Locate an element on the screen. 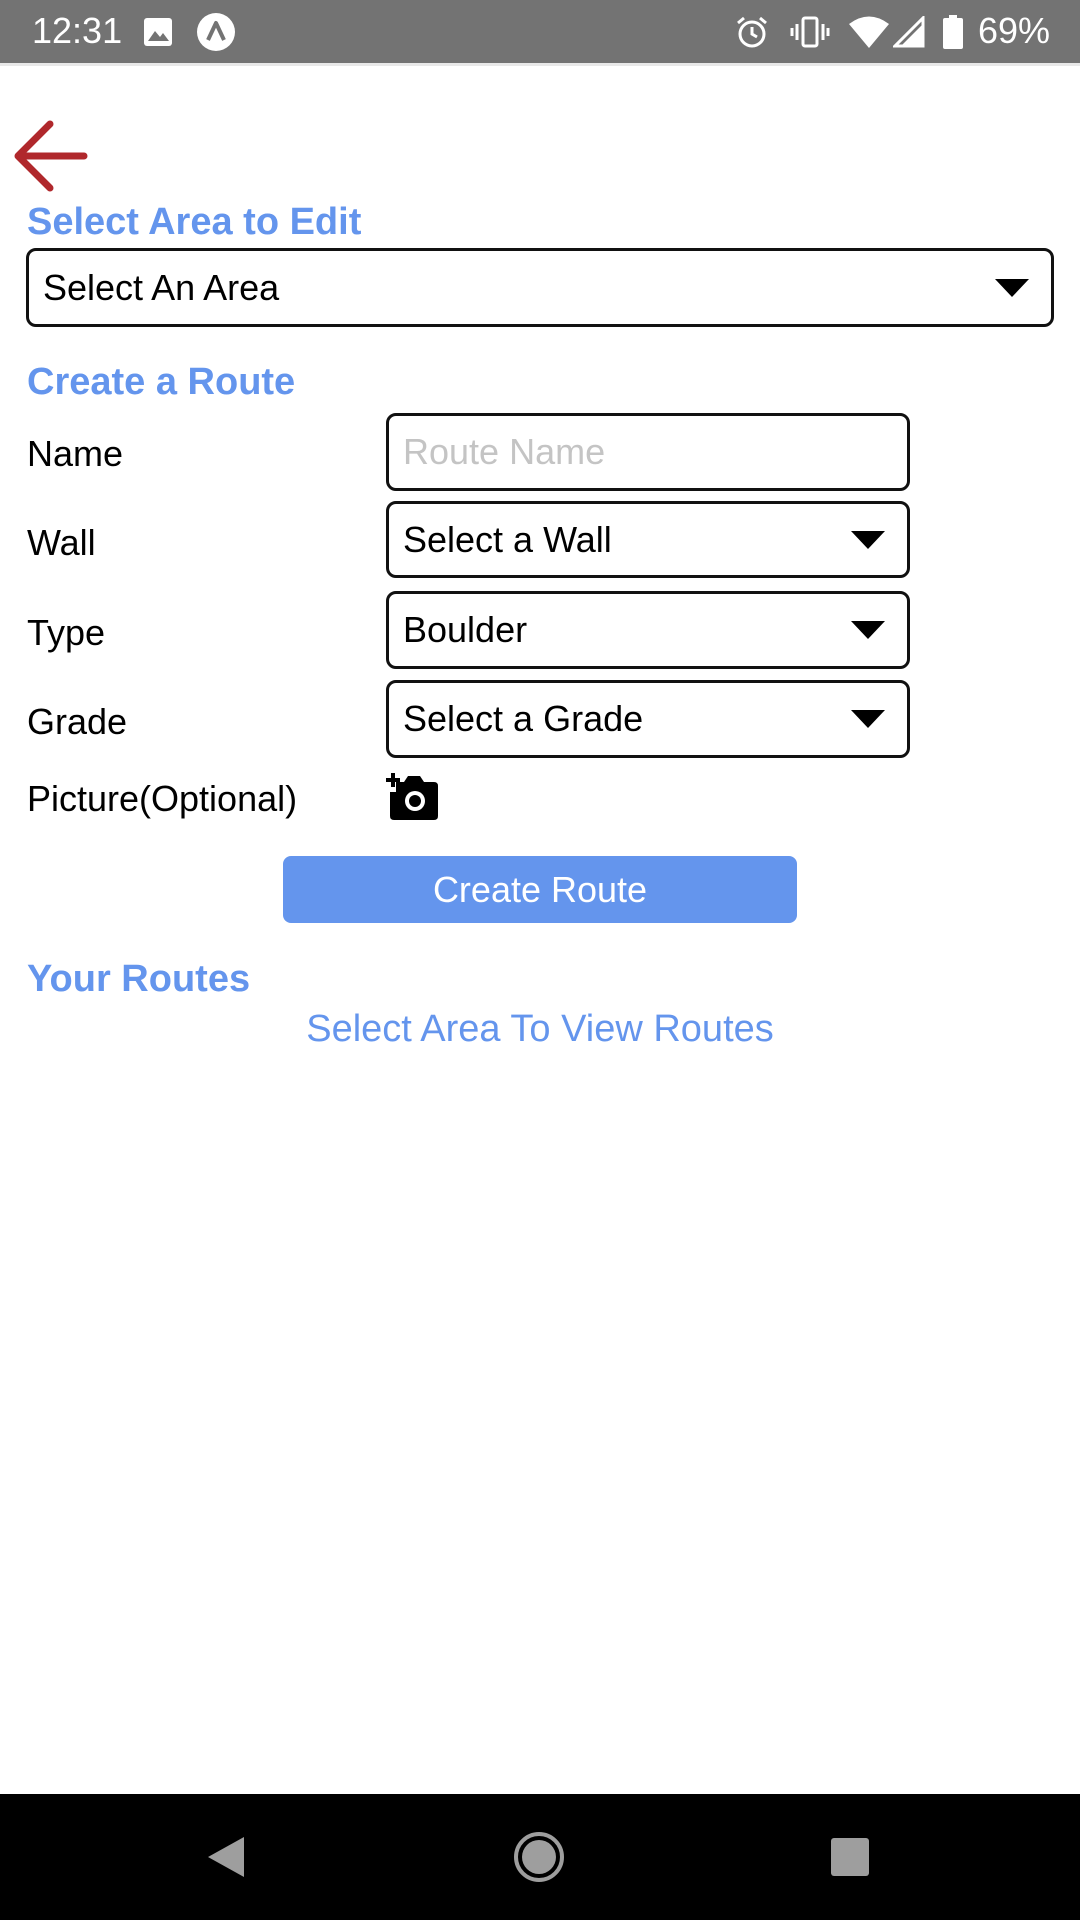 The width and height of the screenshot is (1080, 1920). wall-select: Select a Wall is located at coordinates (648, 539).